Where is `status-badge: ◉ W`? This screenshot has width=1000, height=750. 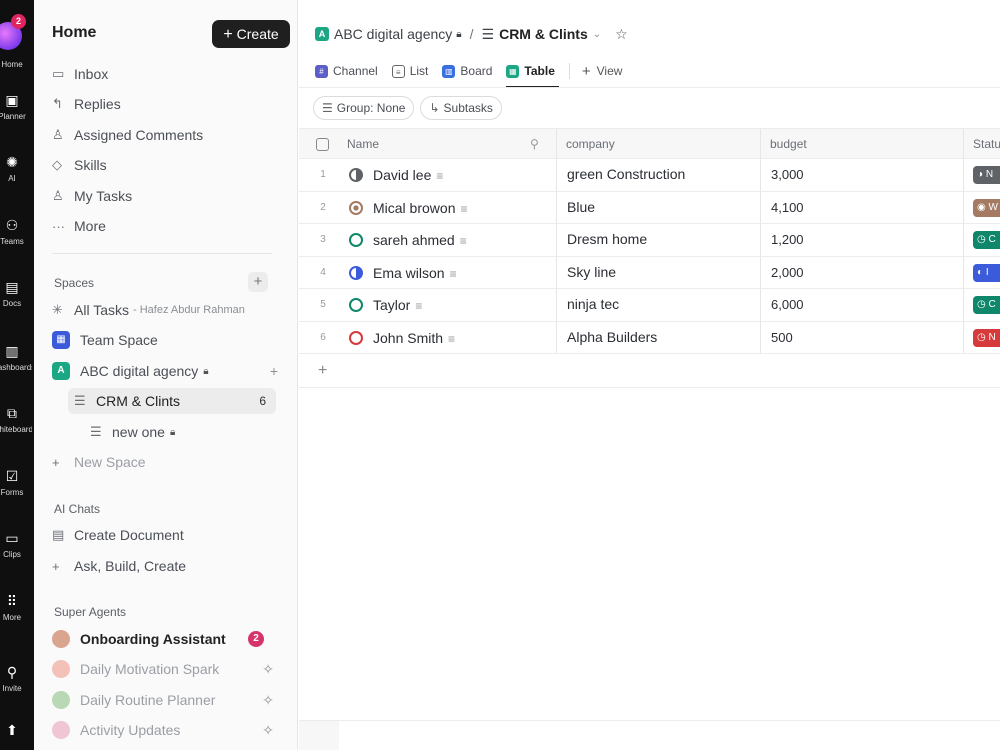
status-badge: ◉ W is located at coordinates (986, 207).